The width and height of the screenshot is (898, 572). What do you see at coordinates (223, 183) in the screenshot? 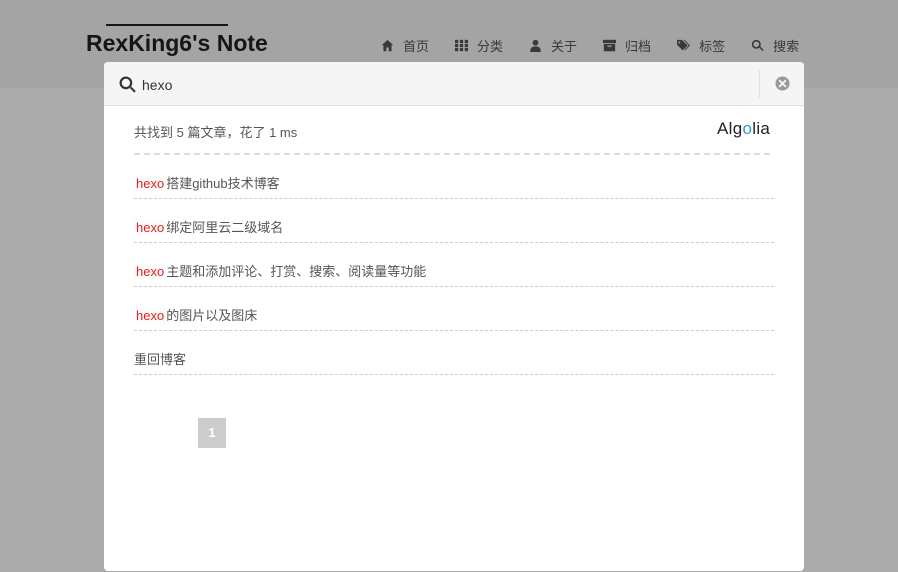
I see `result-title: 搭建github技术博客` at bounding box center [223, 183].